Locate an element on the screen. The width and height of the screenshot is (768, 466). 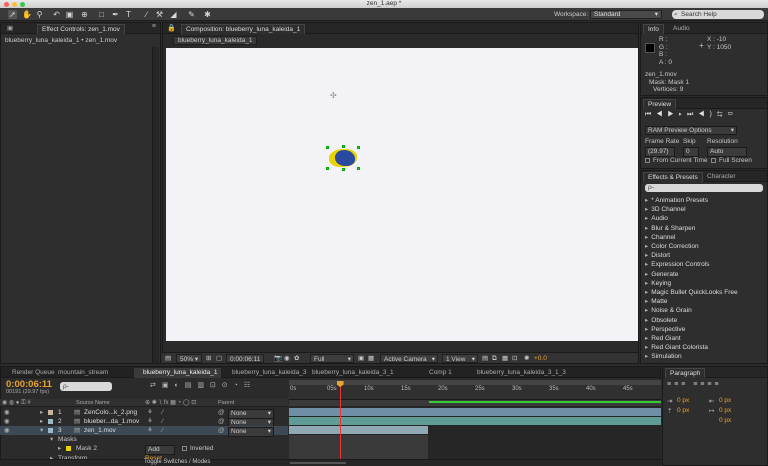
layer-name: ZenColo...k_2.png is located at coordinates (110, 412).